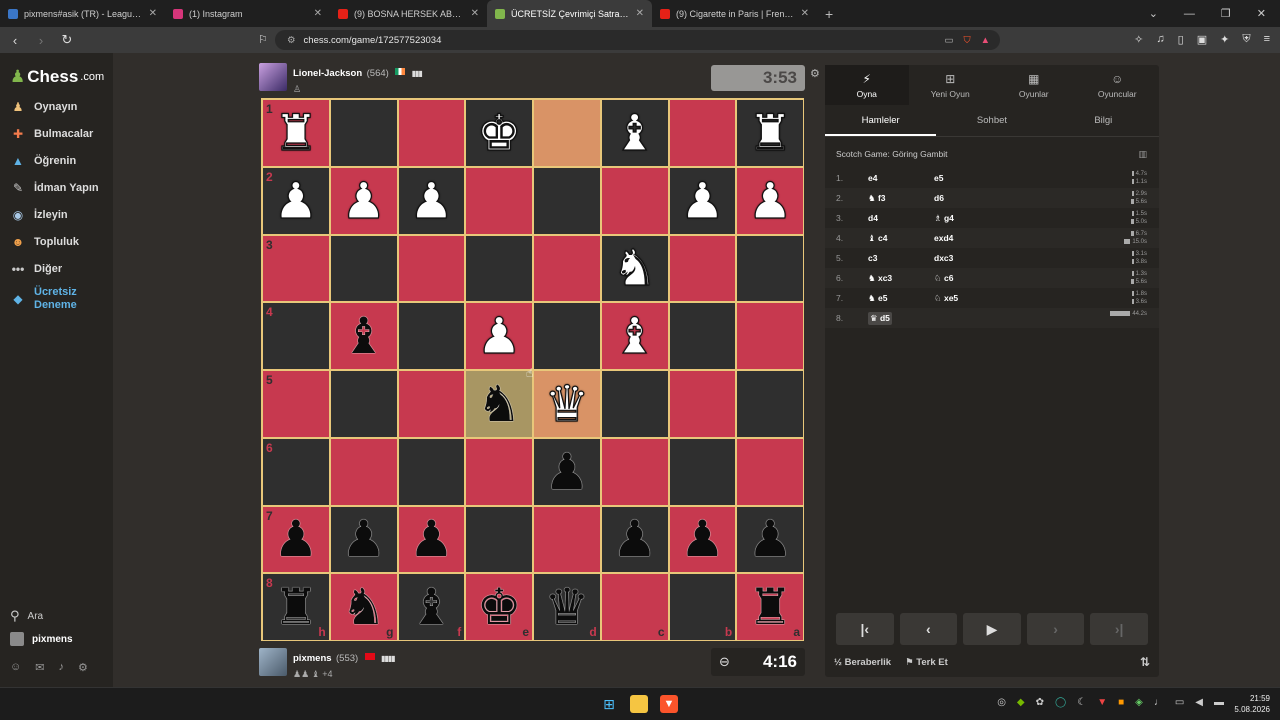 Image resolution: width=1280 pixels, height=720 pixels. I want to click on white-knight-piece: ♞, so click(635, 268).